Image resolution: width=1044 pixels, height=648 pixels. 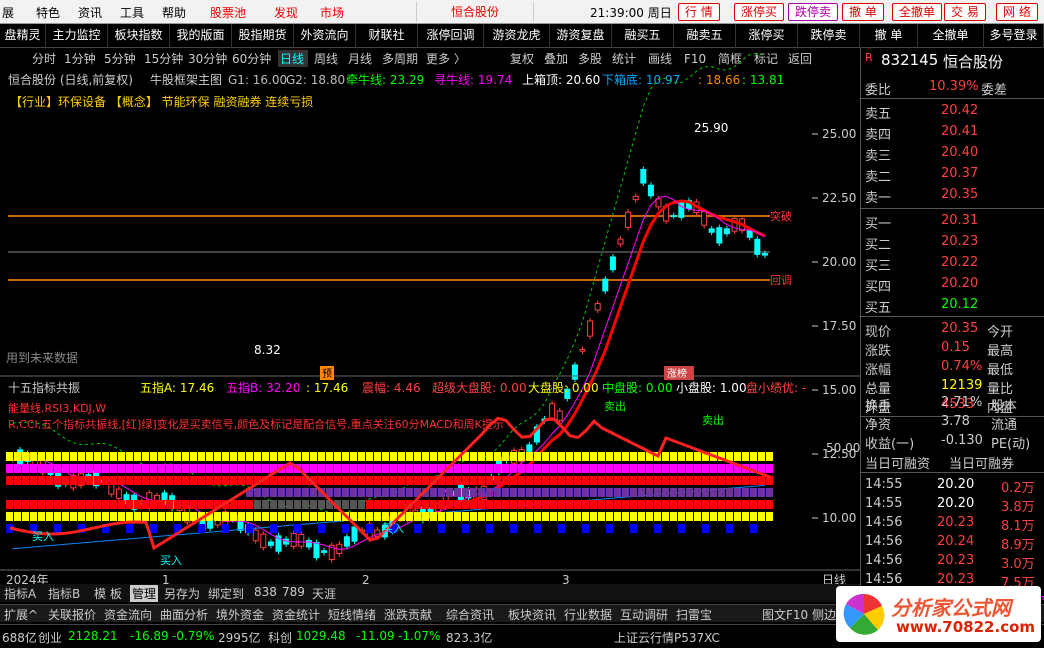 I want to click on ask-row: 卖四 20.41, so click(x=952, y=133).